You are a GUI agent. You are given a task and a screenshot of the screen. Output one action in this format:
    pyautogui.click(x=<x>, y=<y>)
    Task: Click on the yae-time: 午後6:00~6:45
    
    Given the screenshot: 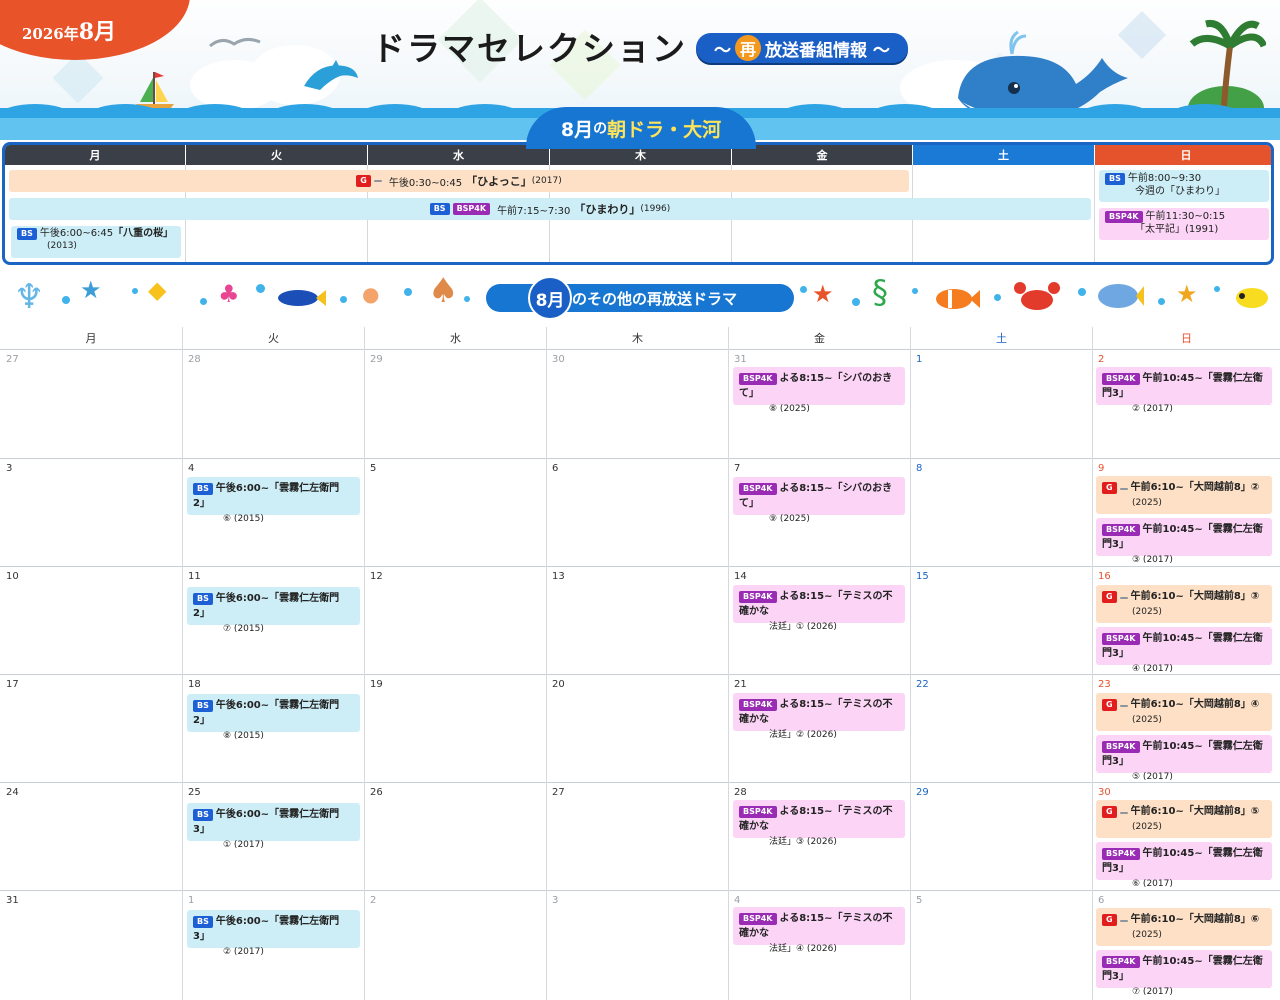 What is the action you would take?
    pyautogui.click(x=76, y=233)
    